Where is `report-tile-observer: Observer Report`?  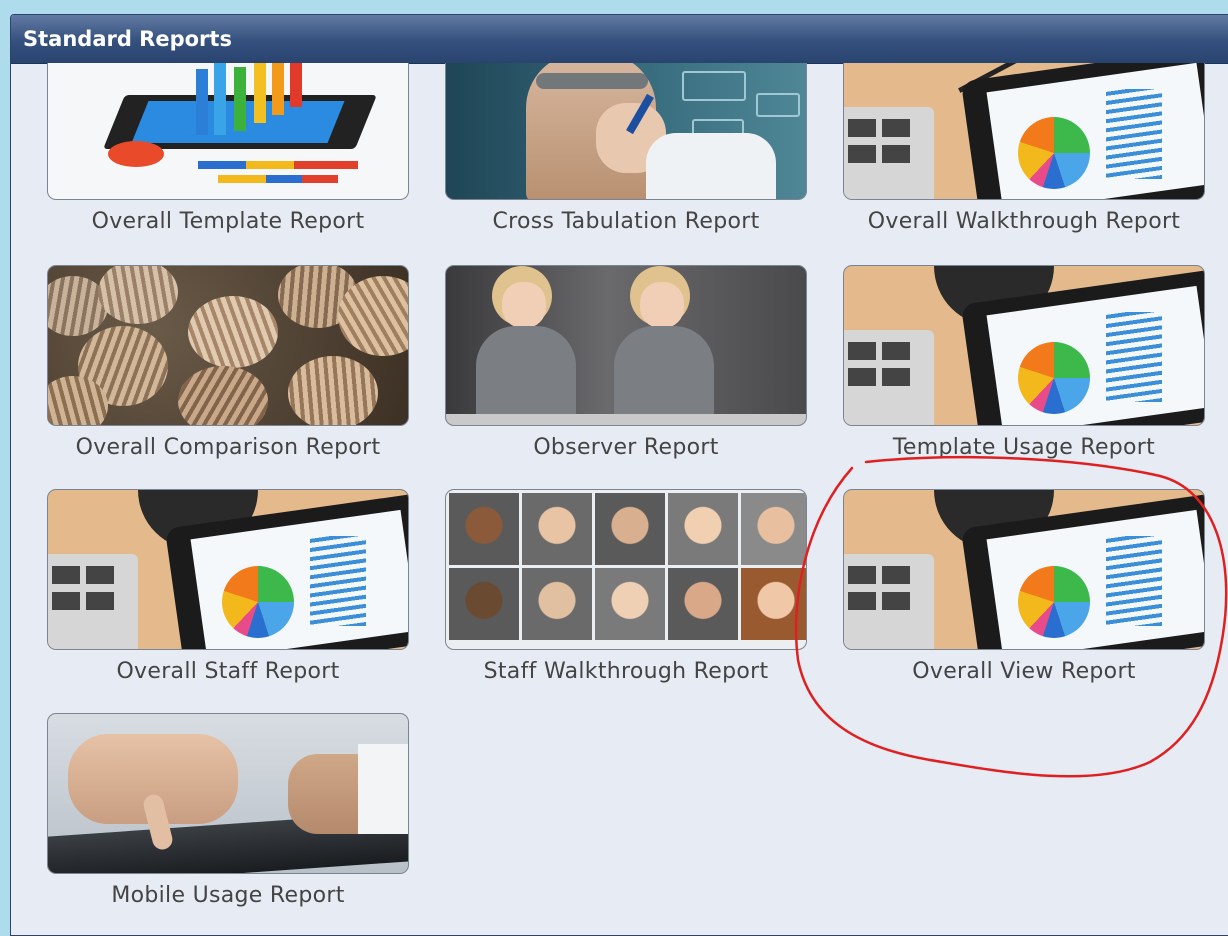
report-tile-observer: Observer Report is located at coordinates (626, 362).